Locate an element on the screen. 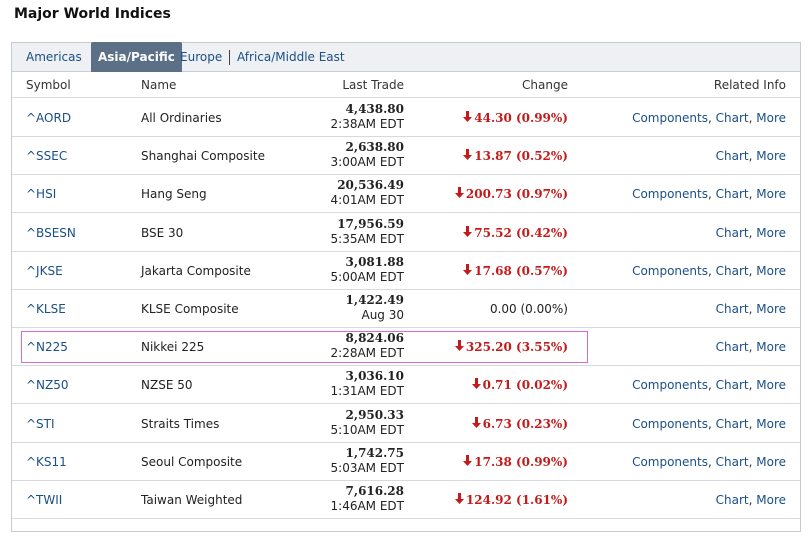 The width and height of the screenshot is (810, 537). symbol-link: ^BSESN is located at coordinates (51, 233).